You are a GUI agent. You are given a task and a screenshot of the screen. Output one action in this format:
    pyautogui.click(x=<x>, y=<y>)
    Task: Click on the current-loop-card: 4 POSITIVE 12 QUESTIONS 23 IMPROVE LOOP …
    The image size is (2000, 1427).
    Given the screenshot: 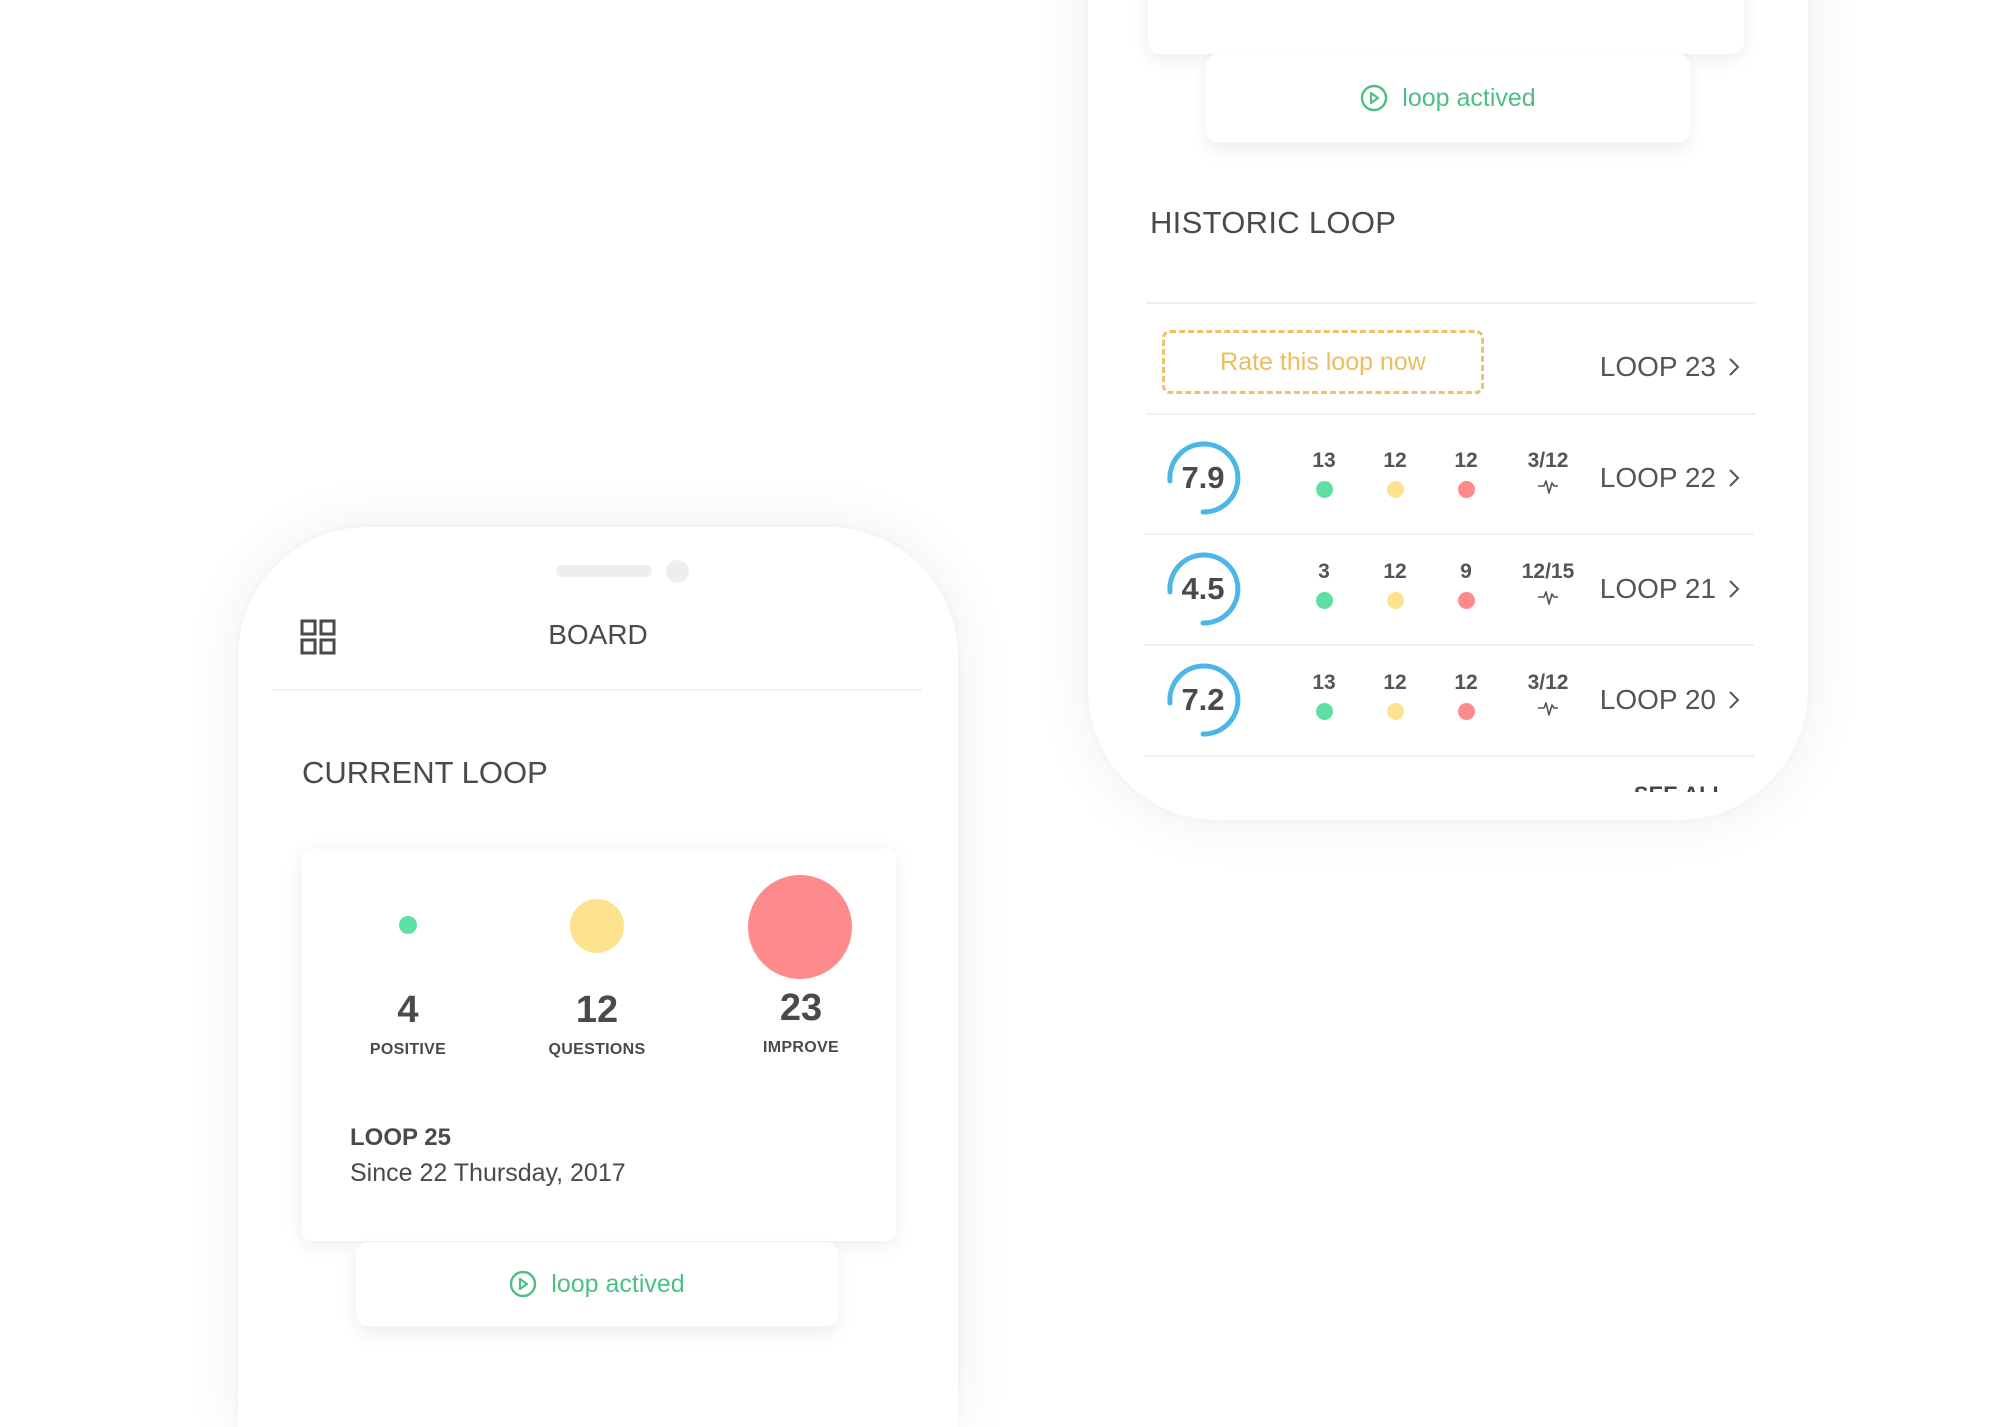 What is the action you would take?
    pyautogui.click(x=599, y=1045)
    